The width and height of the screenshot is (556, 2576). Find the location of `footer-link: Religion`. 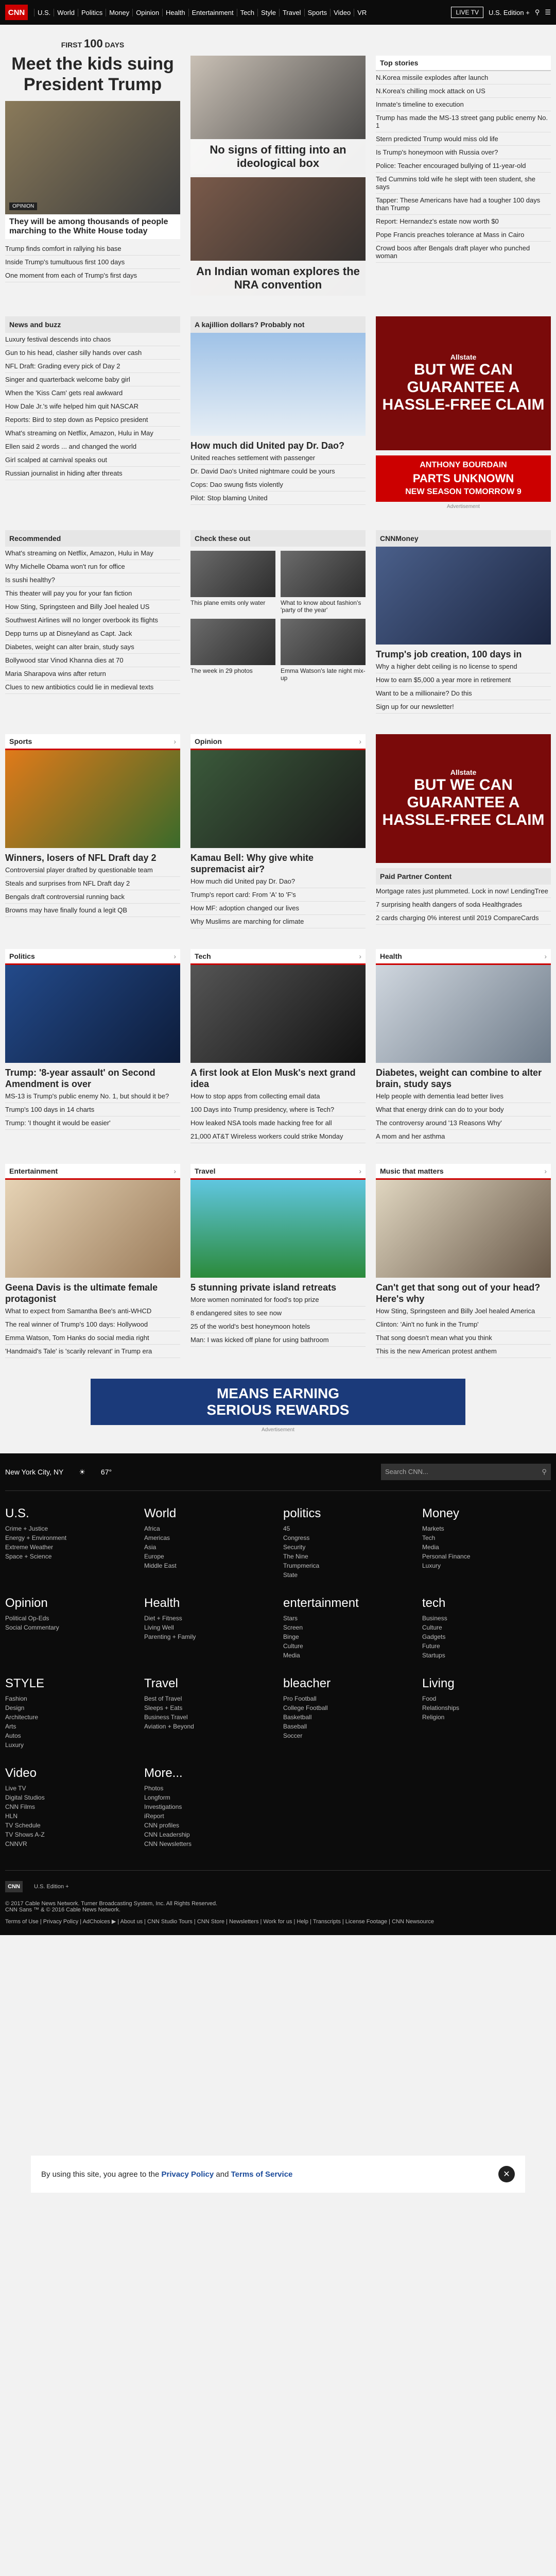

footer-link: Religion is located at coordinates (481, 1717).